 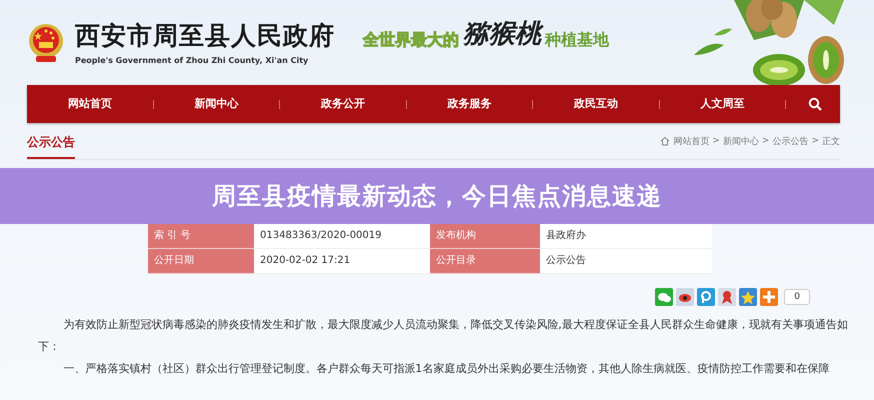 I want to click on info-label: 索 引 号, so click(x=201, y=236).